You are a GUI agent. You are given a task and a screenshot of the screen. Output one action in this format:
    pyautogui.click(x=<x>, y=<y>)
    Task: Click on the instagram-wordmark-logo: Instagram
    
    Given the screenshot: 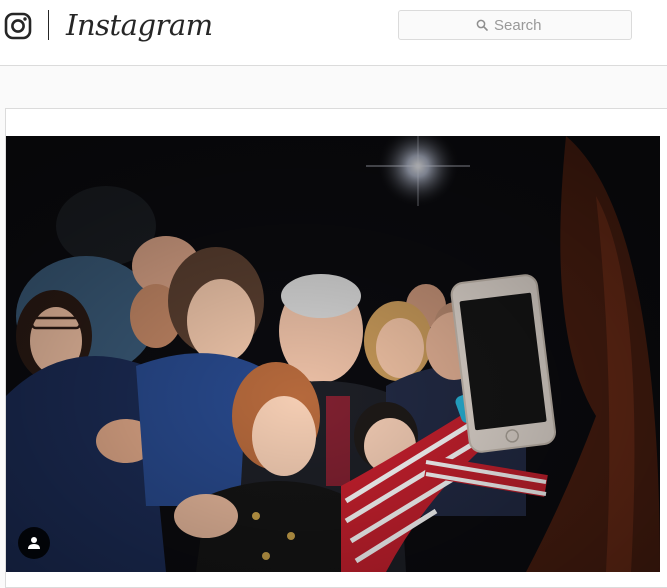 What is the action you would take?
    pyautogui.click(x=139, y=25)
    